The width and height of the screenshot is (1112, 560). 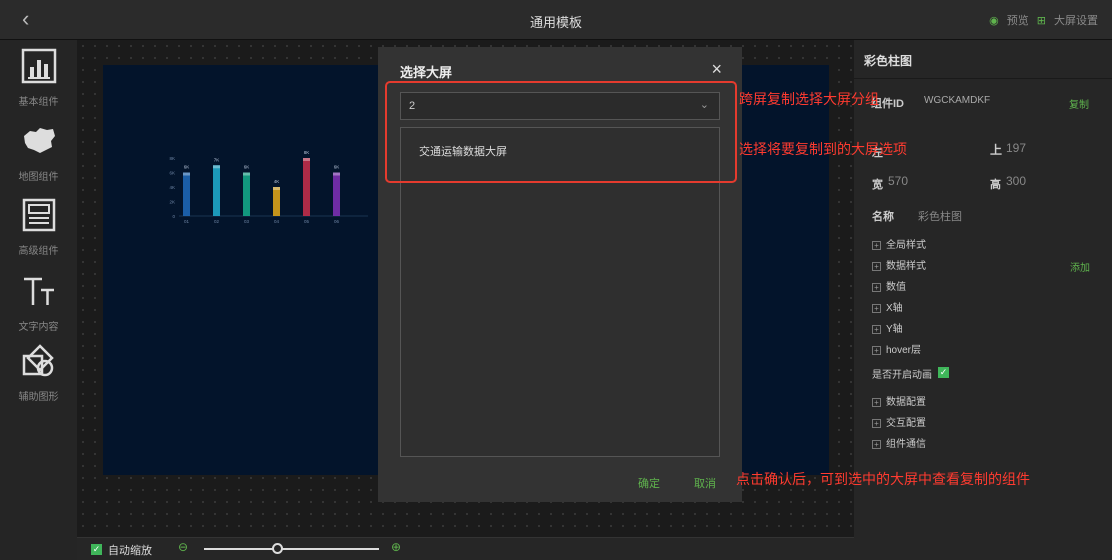 I want to click on section-config-2: + 组件通信, so click(x=899, y=442).